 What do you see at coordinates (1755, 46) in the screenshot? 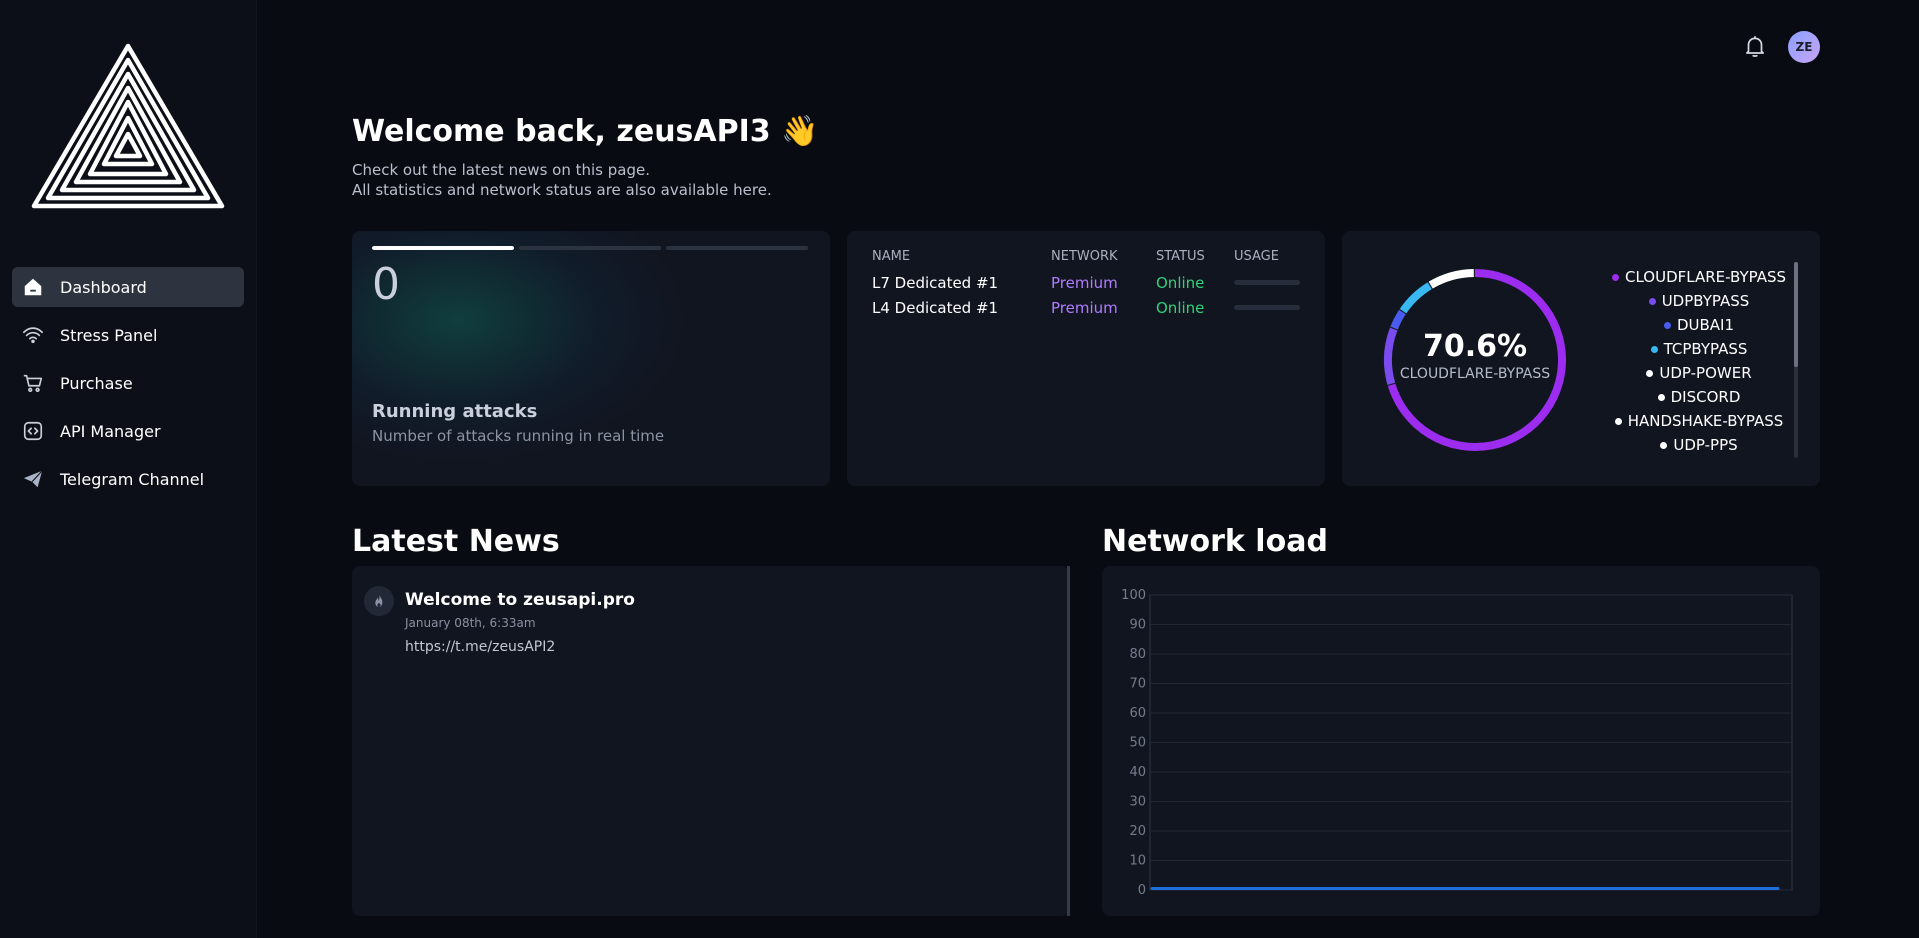
I see `bell-icon` at bounding box center [1755, 46].